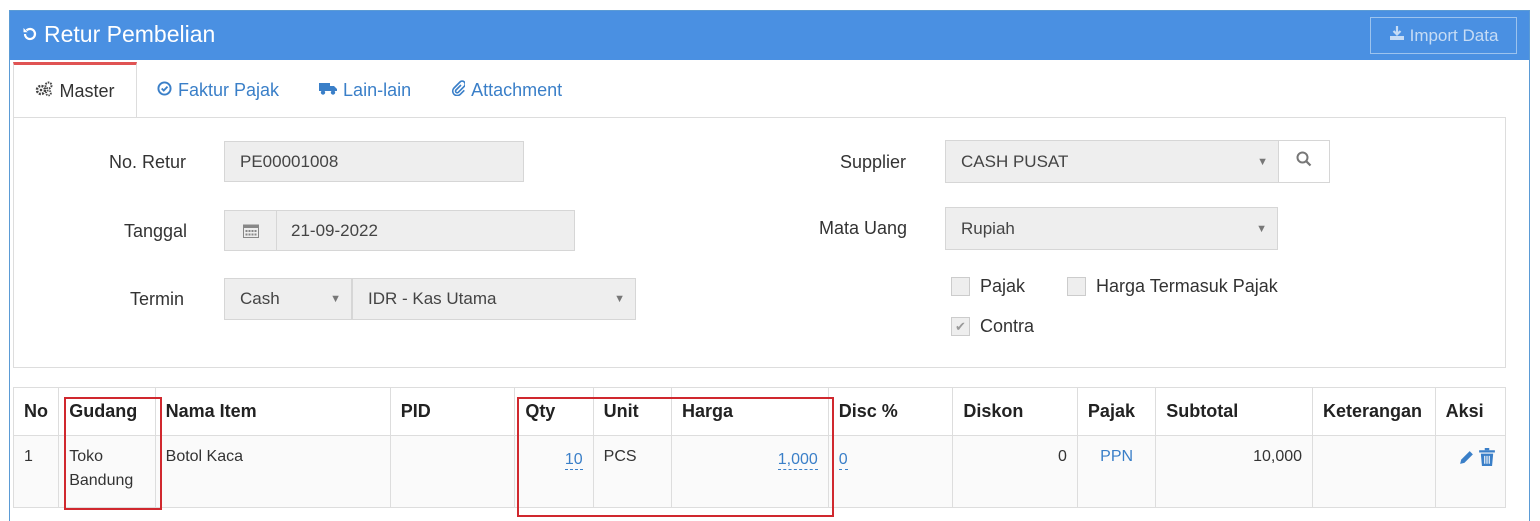 This screenshot has height=521, width=1540. What do you see at coordinates (157, 299) in the screenshot?
I see `termin-label: Termin` at bounding box center [157, 299].